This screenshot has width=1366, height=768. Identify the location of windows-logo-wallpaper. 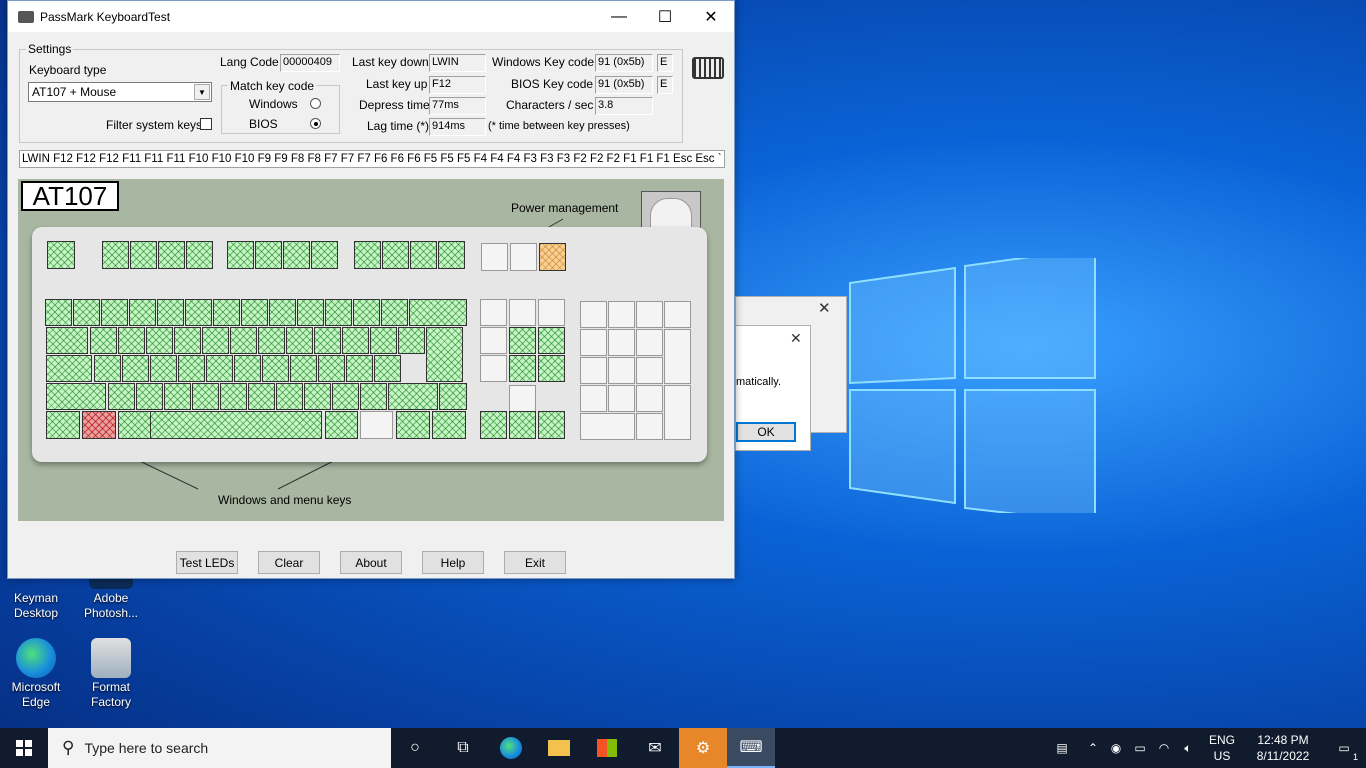
(972, 385).